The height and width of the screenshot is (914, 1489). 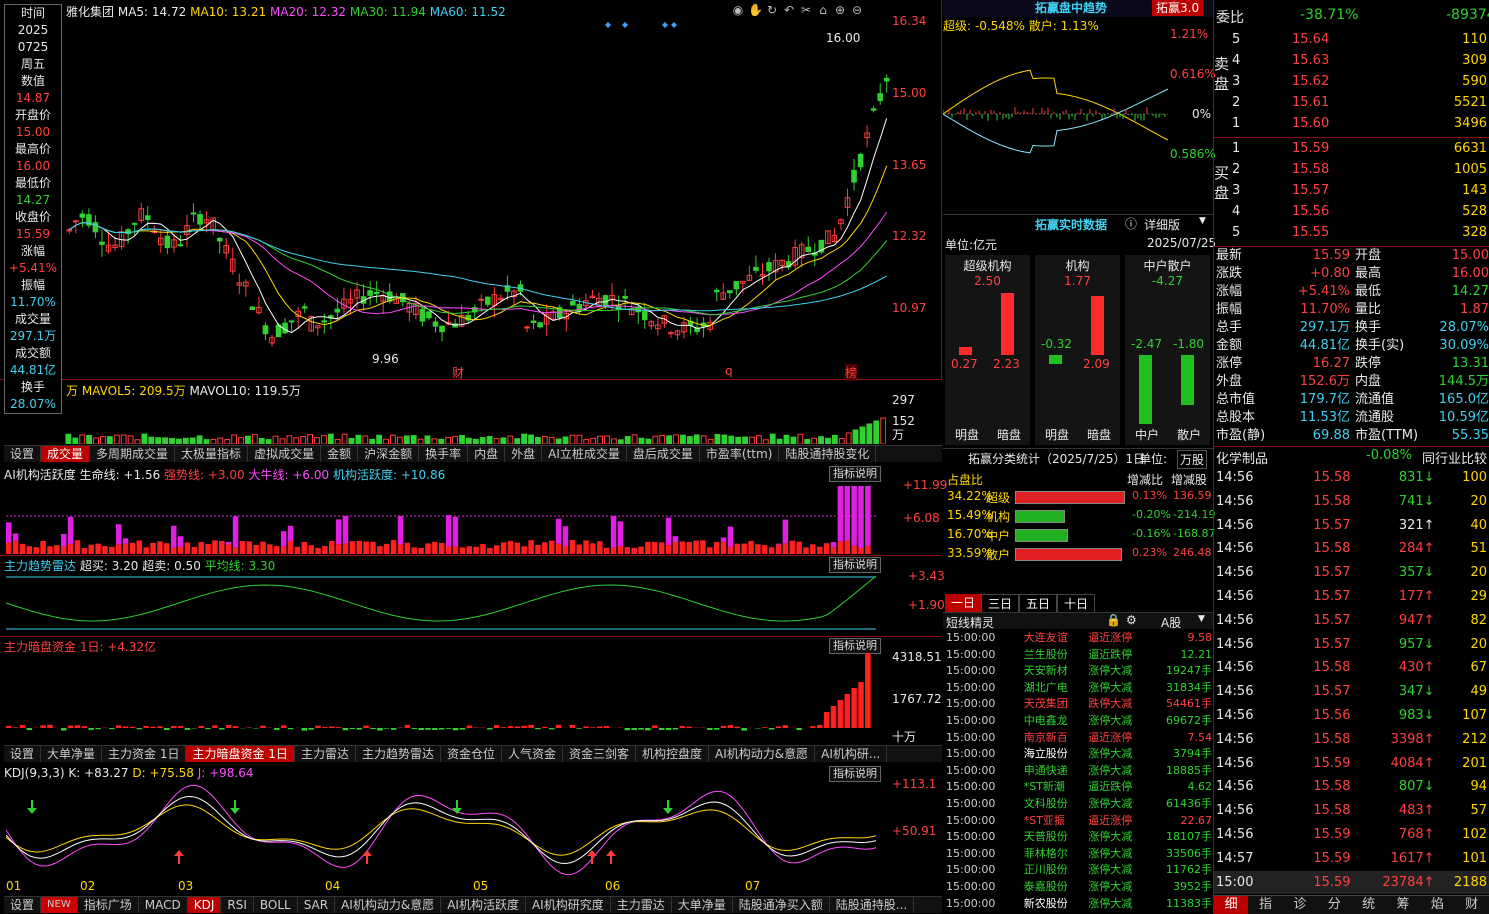 I want to click on kdj-help-button: 指标说明, so click(x=855, y=774).